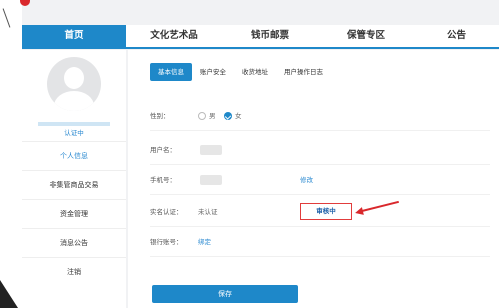 Image resolution: width=499 pixels, height=308 pixels. Describe the element at coordinates (174, 36) in the screenshot. I see `nav-item-art: 文化艺术品` at that location.